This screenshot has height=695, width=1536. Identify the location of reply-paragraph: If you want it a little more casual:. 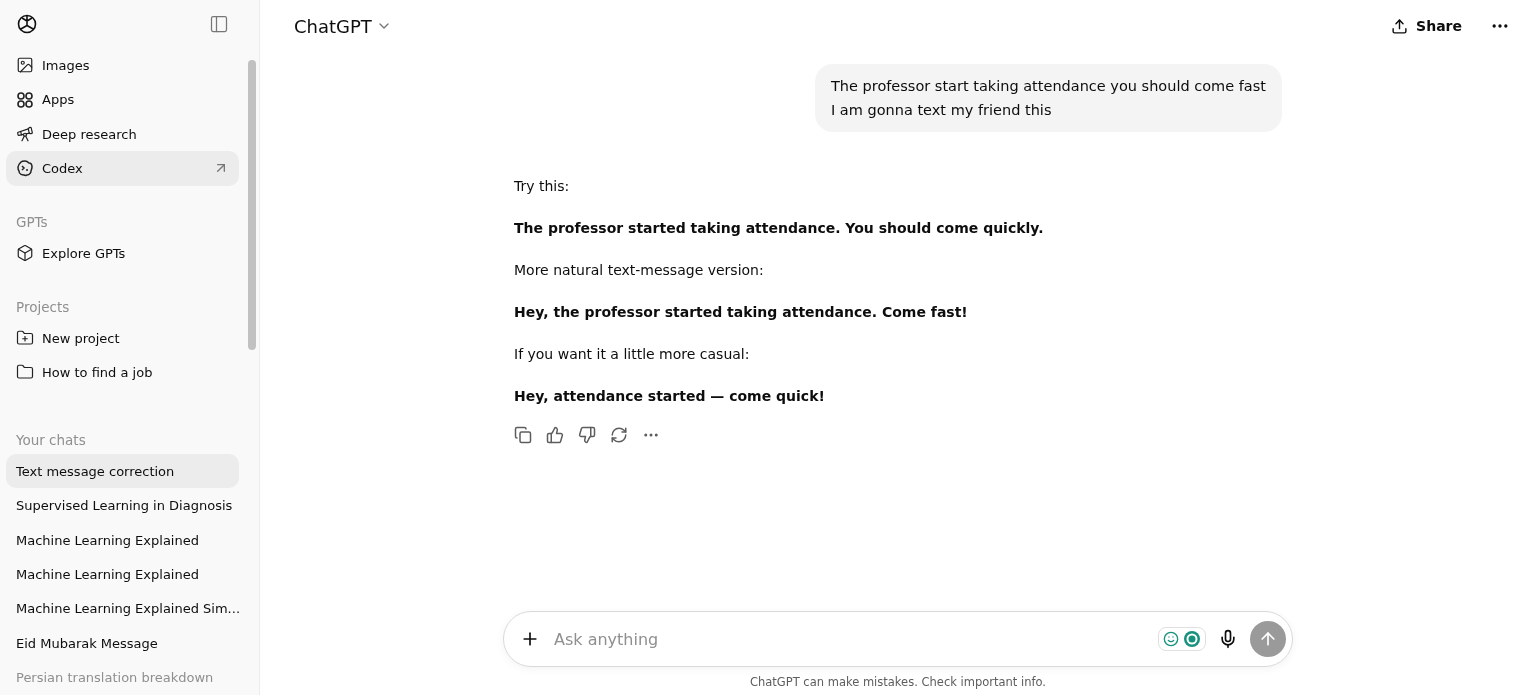
(632, 354).